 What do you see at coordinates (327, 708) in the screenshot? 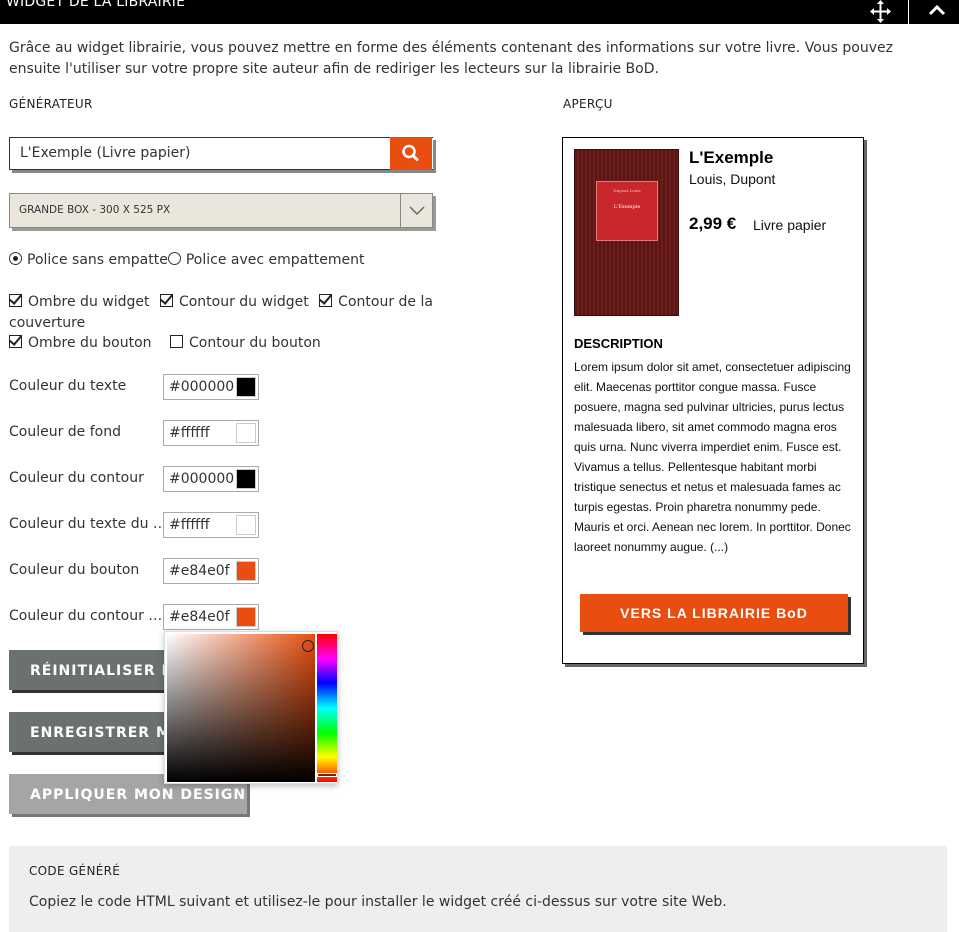
I see `hue-slider` at bounding box center [327, 708].